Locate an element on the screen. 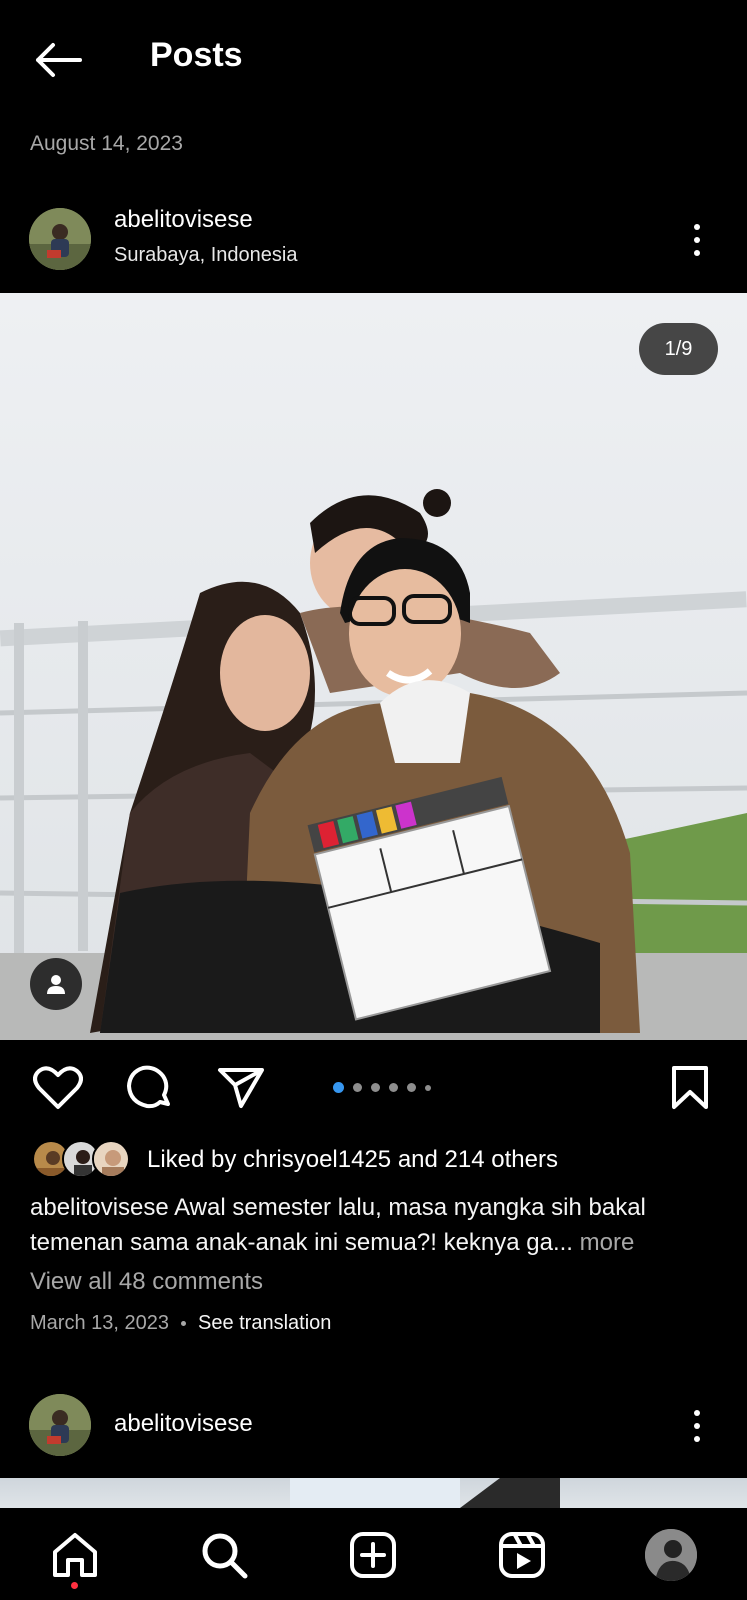  next-post-header: abelitovisese is located at coordinates (373, 1430).